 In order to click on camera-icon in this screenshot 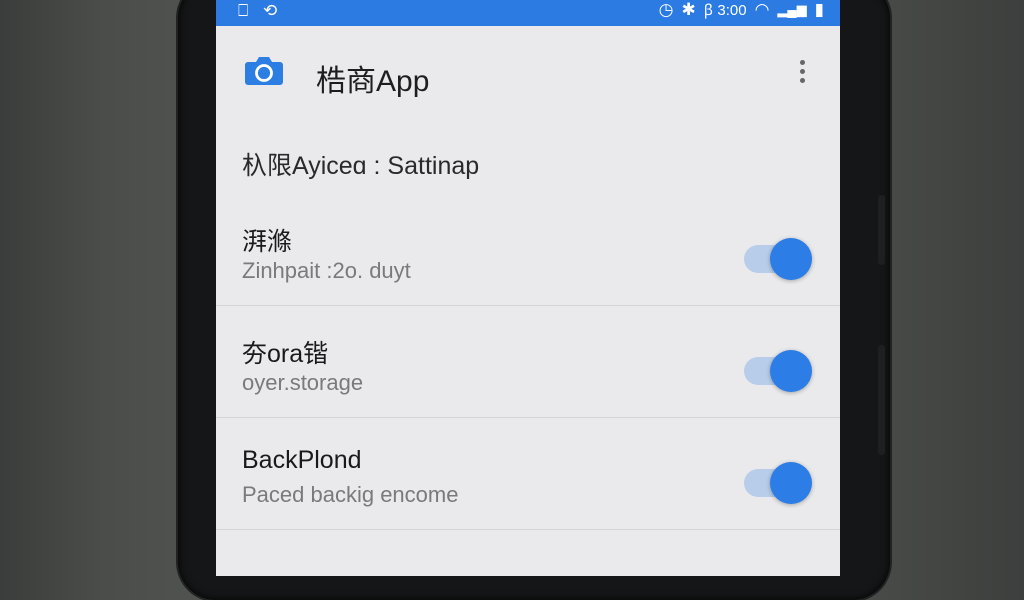, I will do `click(264, 70)`.